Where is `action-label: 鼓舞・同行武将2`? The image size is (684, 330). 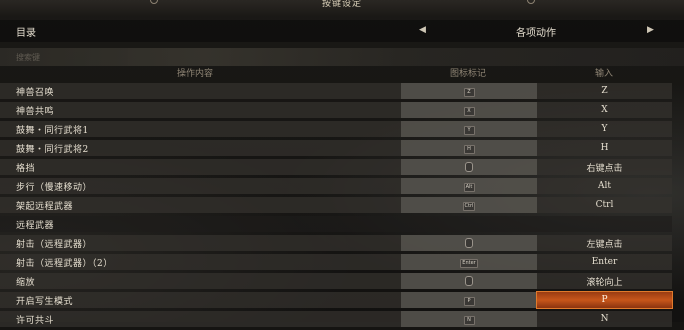
action-label: 鼓舞・同行武将2 is located at coordinates (200, 148).